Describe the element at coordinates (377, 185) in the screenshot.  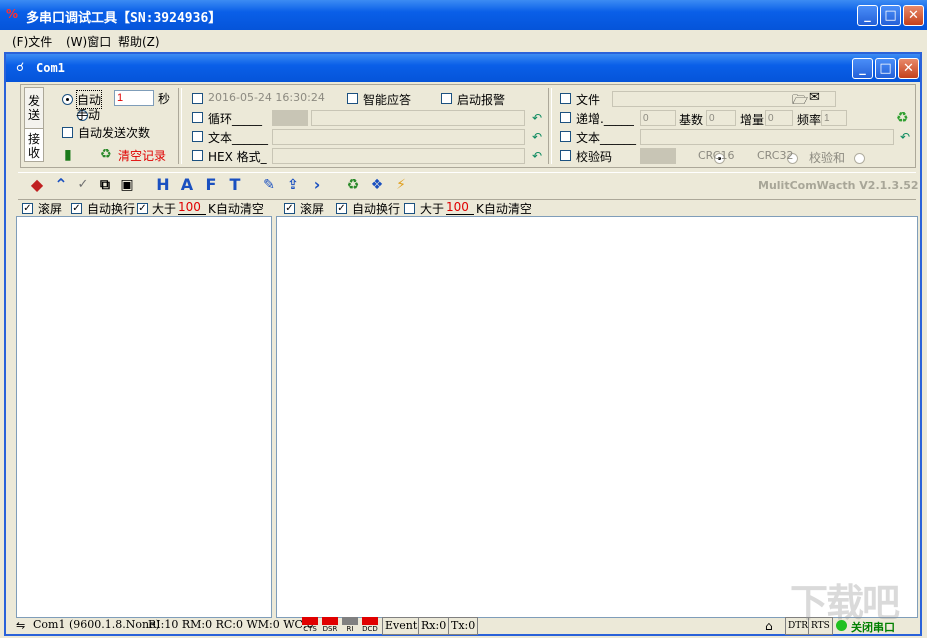
I see `plugin-icon: ❖` at that location.